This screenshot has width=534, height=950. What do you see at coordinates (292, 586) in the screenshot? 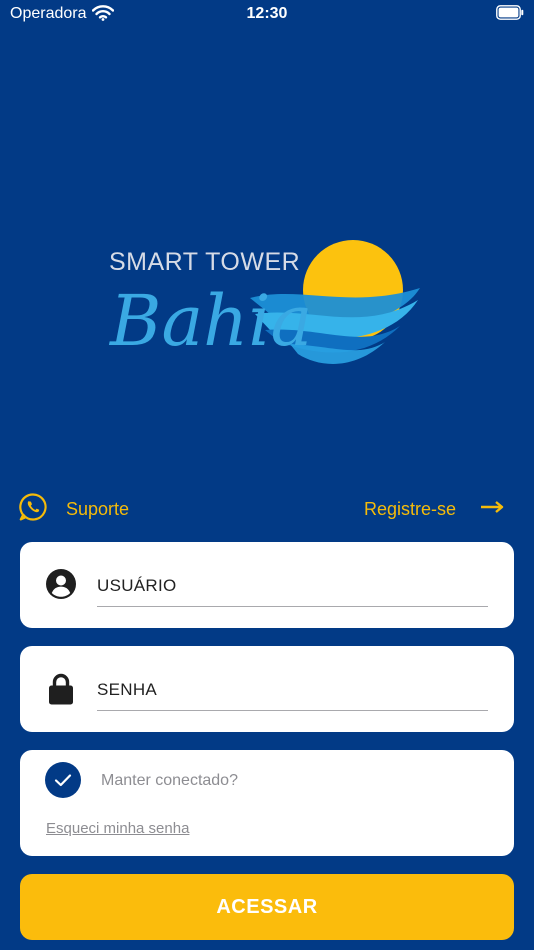
I see `username-input` at bounding box center [292, 586].